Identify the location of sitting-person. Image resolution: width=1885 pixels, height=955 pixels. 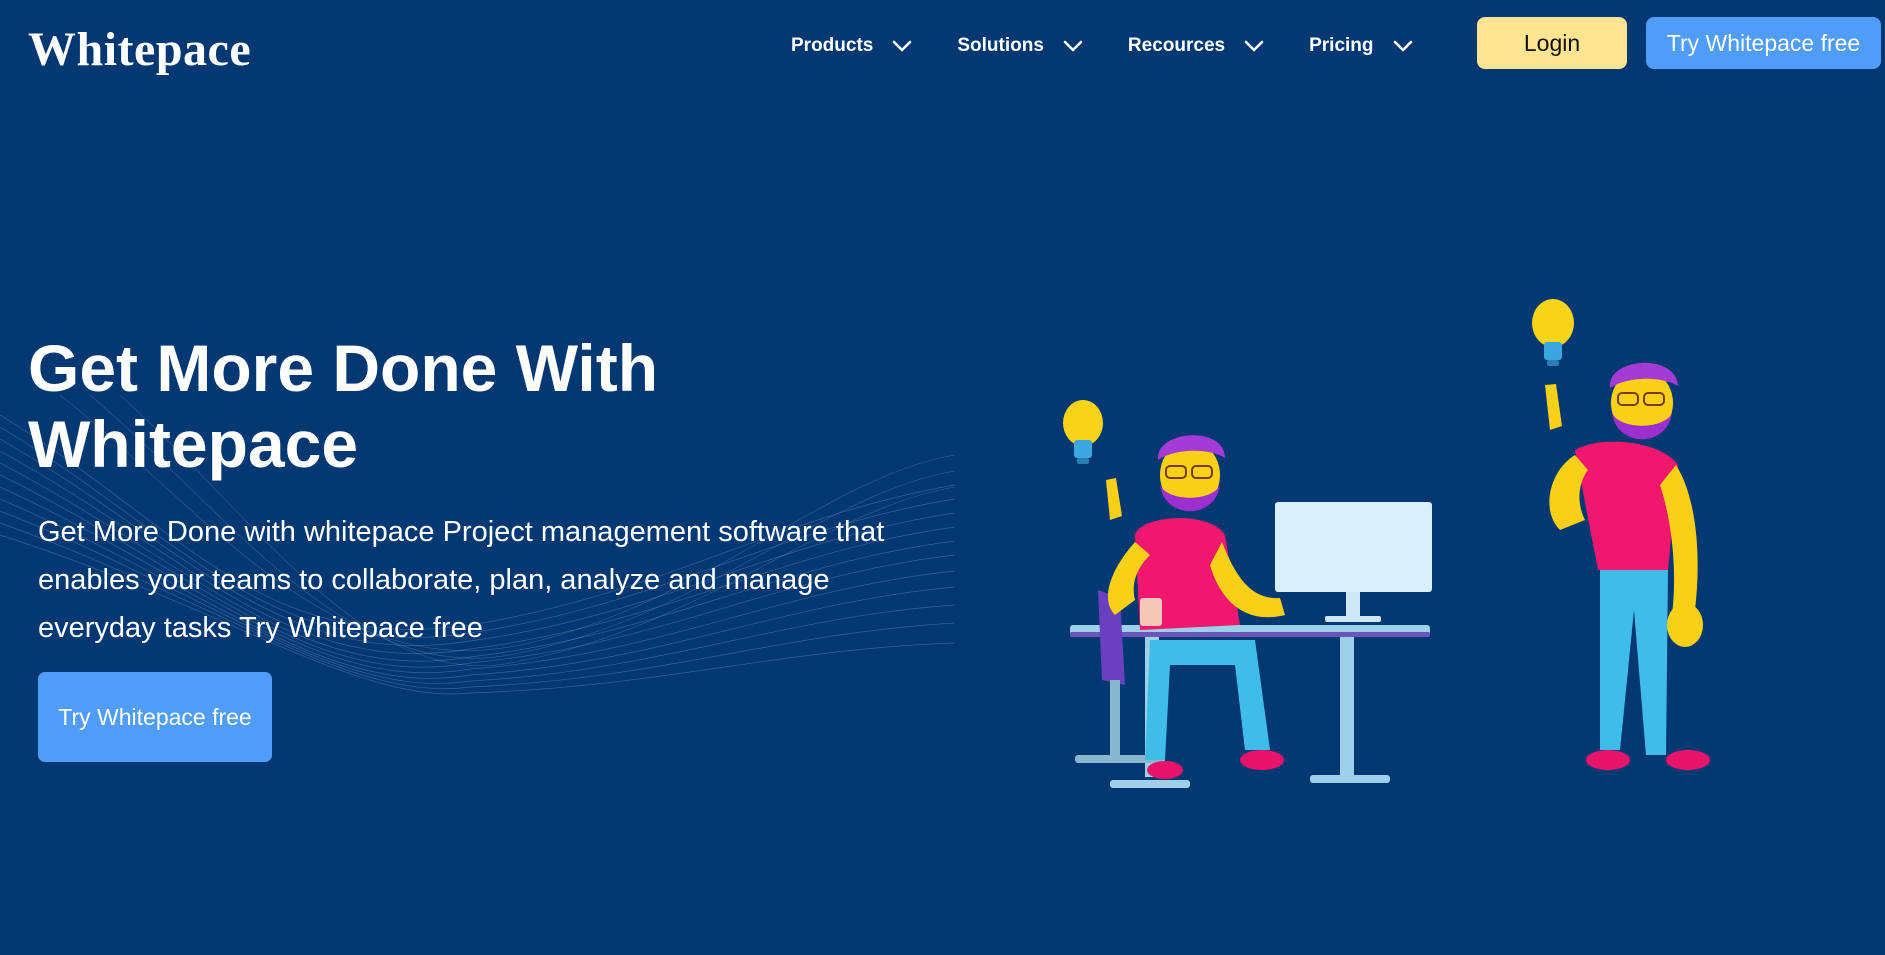
(1195, 607).